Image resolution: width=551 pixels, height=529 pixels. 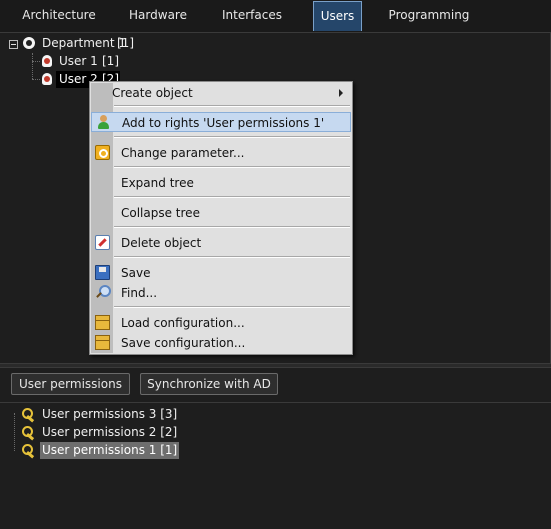 I want to click on user-label: User 1, so click(x=78, y=61).